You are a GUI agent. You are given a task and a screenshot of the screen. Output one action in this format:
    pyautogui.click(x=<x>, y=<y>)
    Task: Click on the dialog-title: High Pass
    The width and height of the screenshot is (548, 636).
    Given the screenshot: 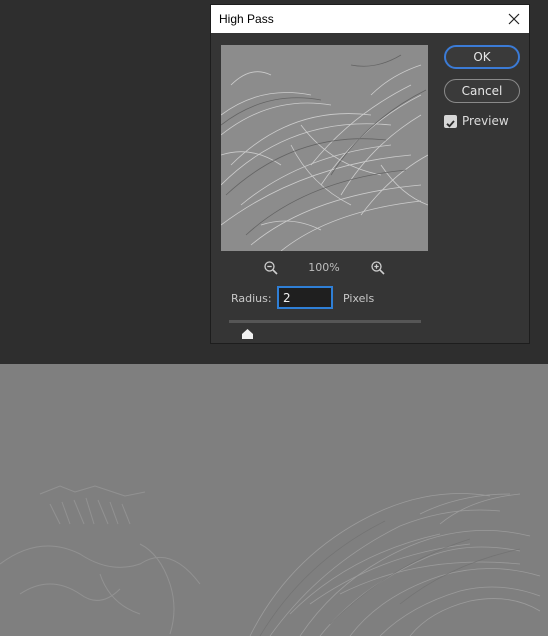 What is the action you would take?
    pyautogui.click(x=246, y=19)
    